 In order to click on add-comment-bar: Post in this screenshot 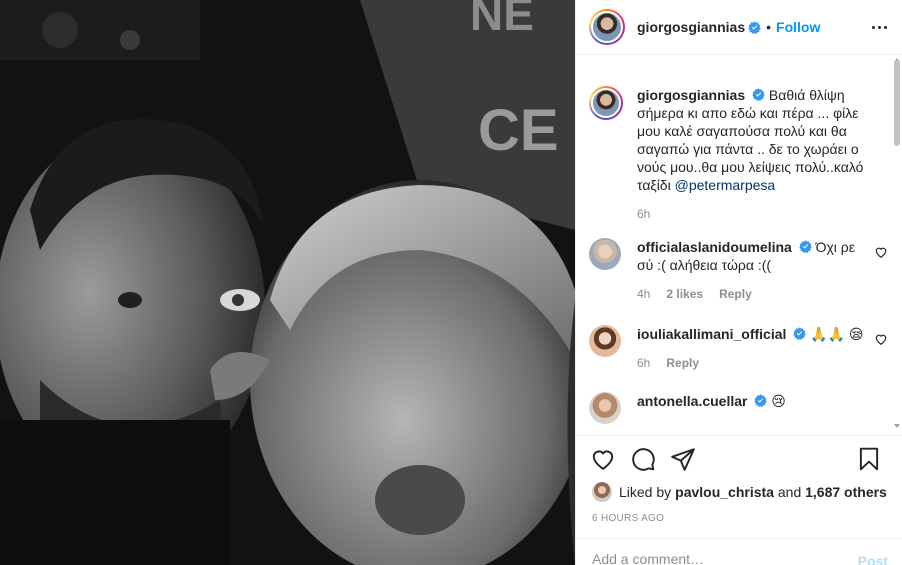, I will do `click(739, 551)`.